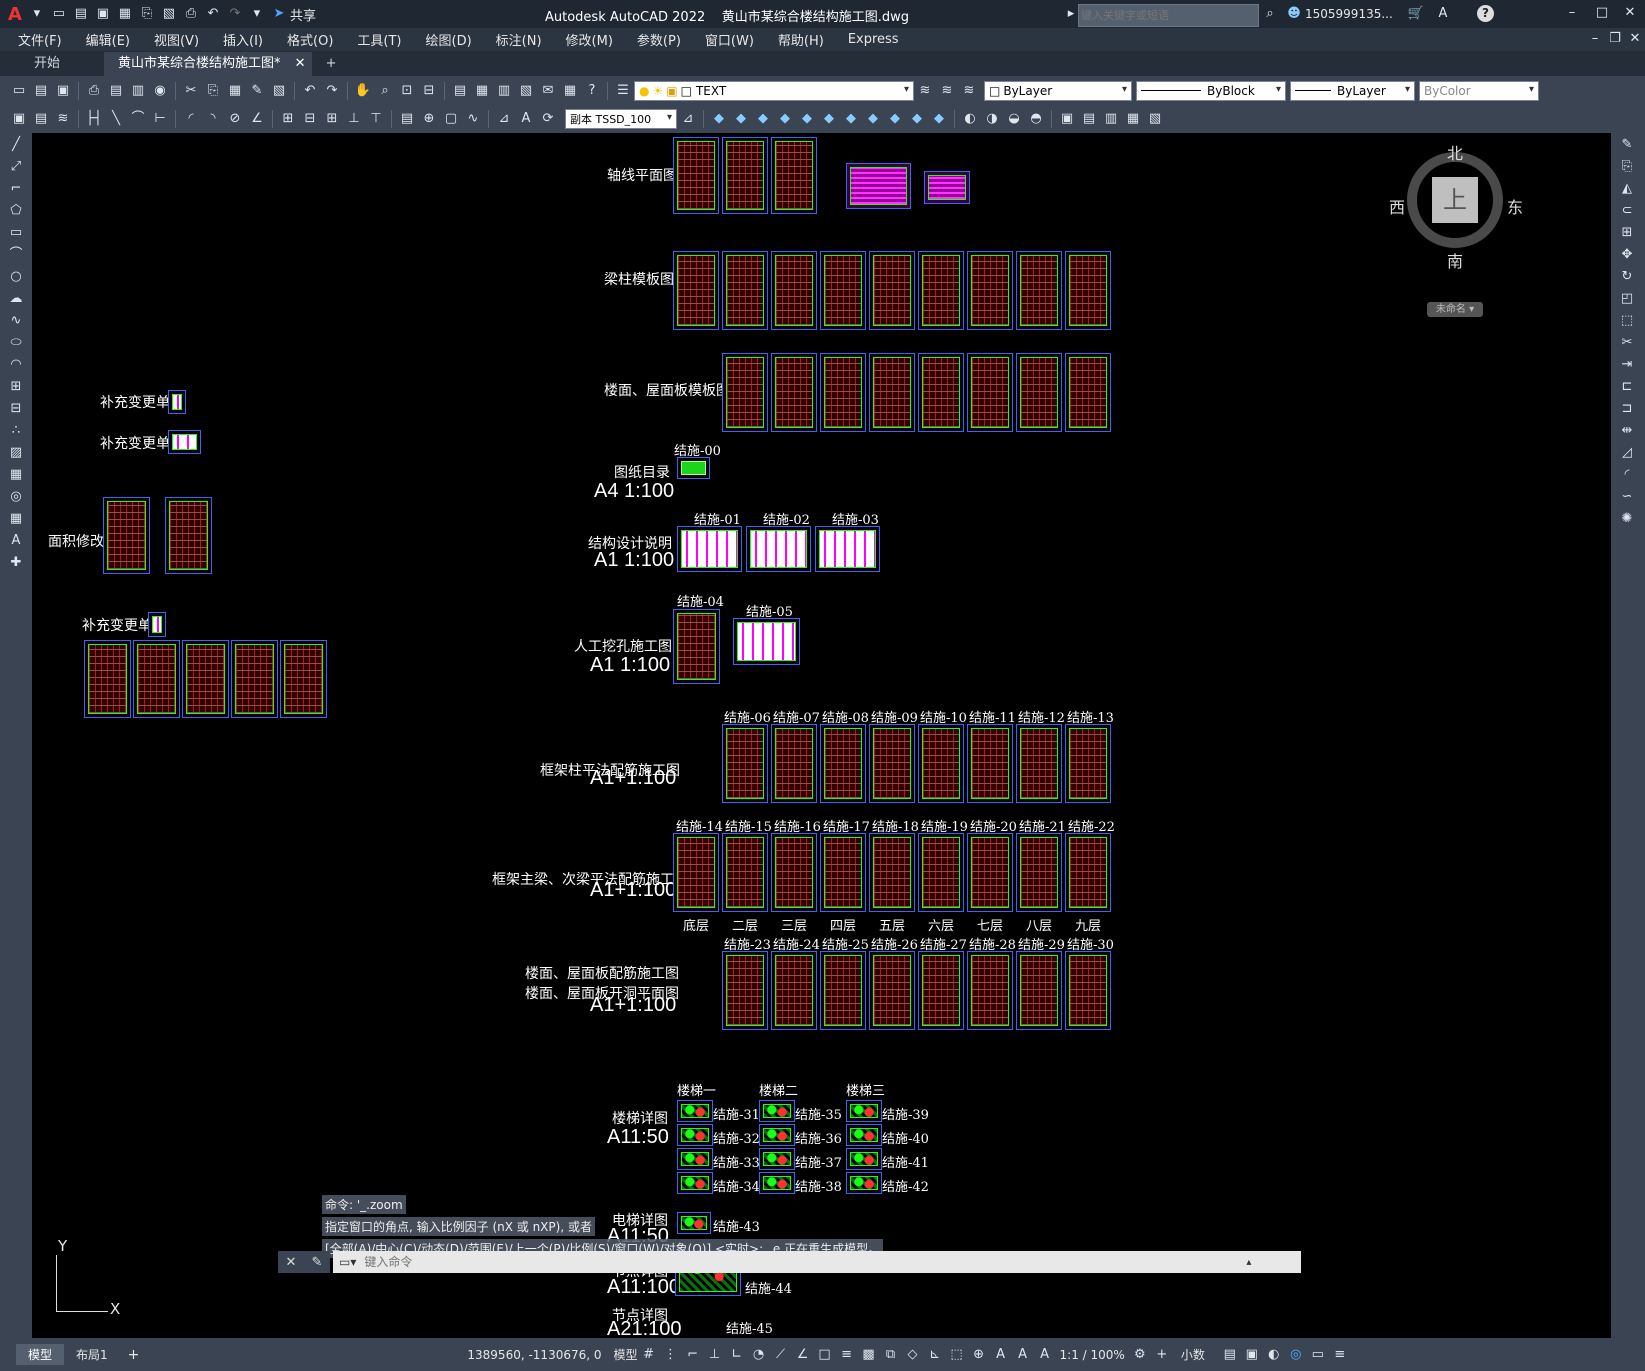 The width and height of the screenshot is (1645, 1371). Describe the element at coordinates (160, 119) in the screenshot. I see `dim-ordinate-icon: ⊢` at that location.